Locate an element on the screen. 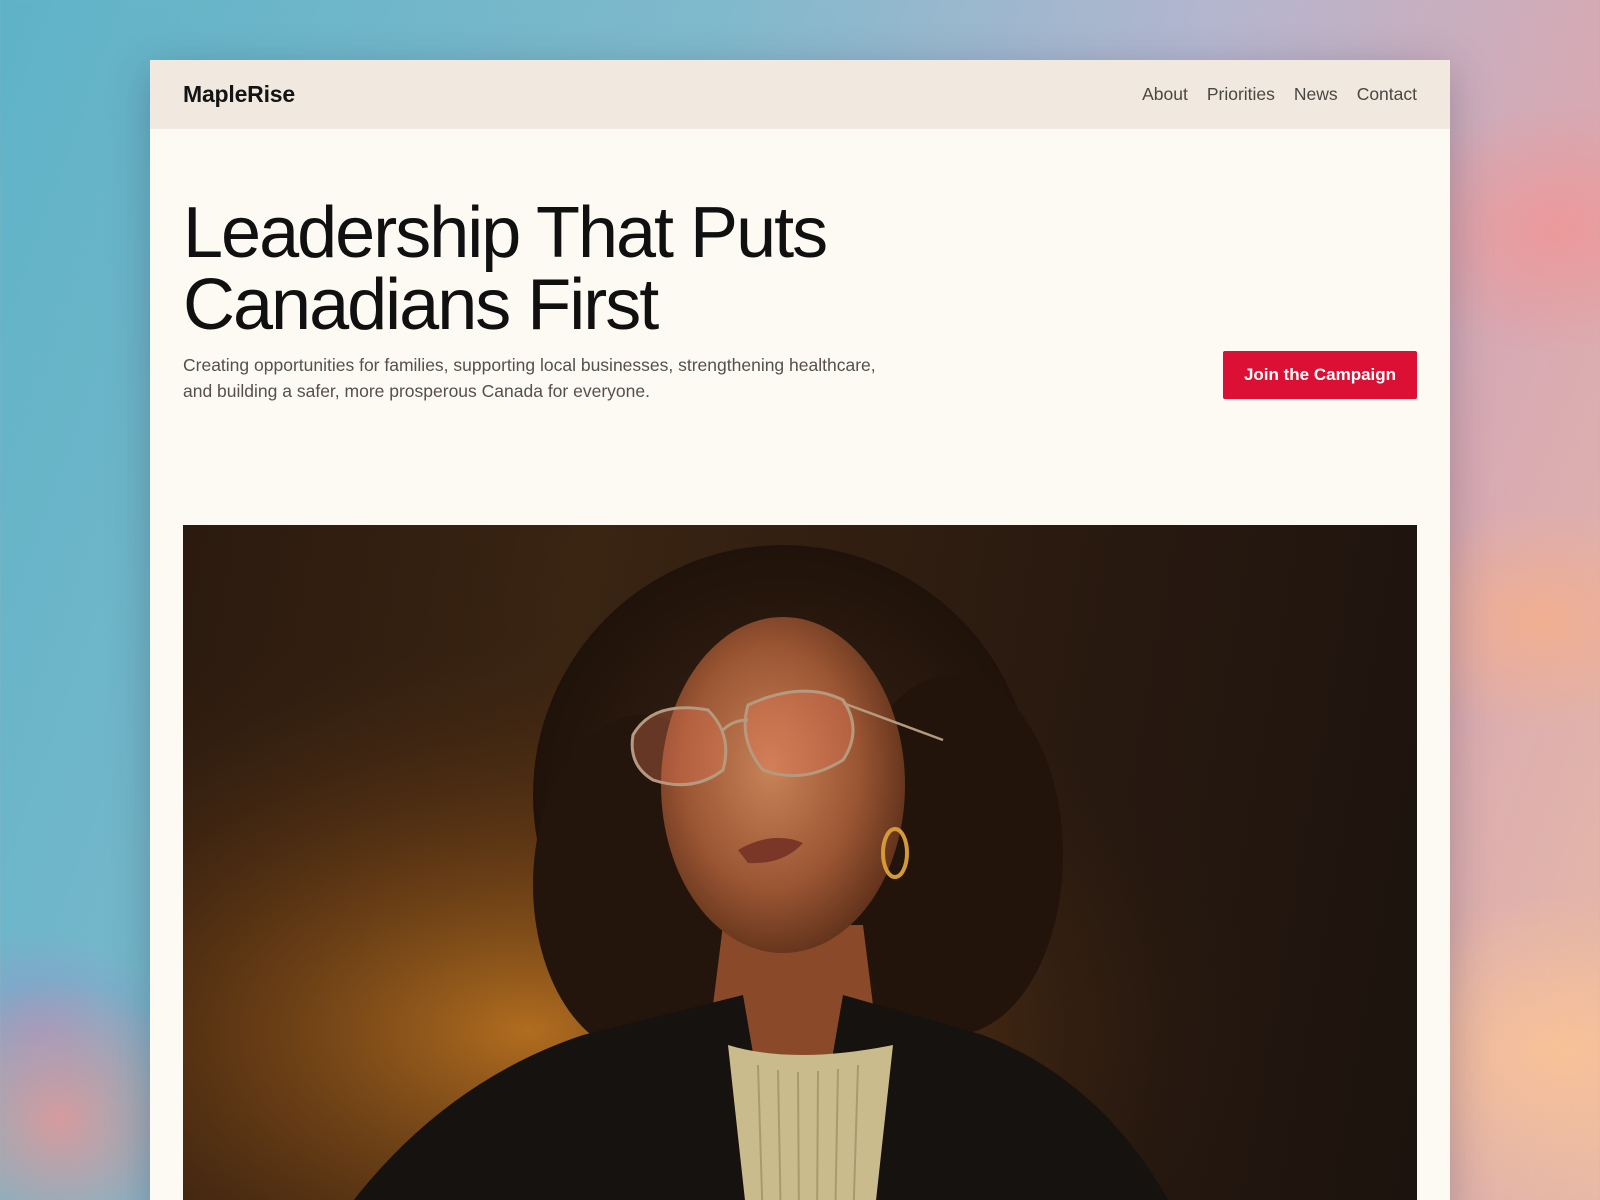 Image resolution: width=1600 pixels, height=1200 pixels. hero-title: Leadership That Puts Canadians First is located at coordinates (563, 269).